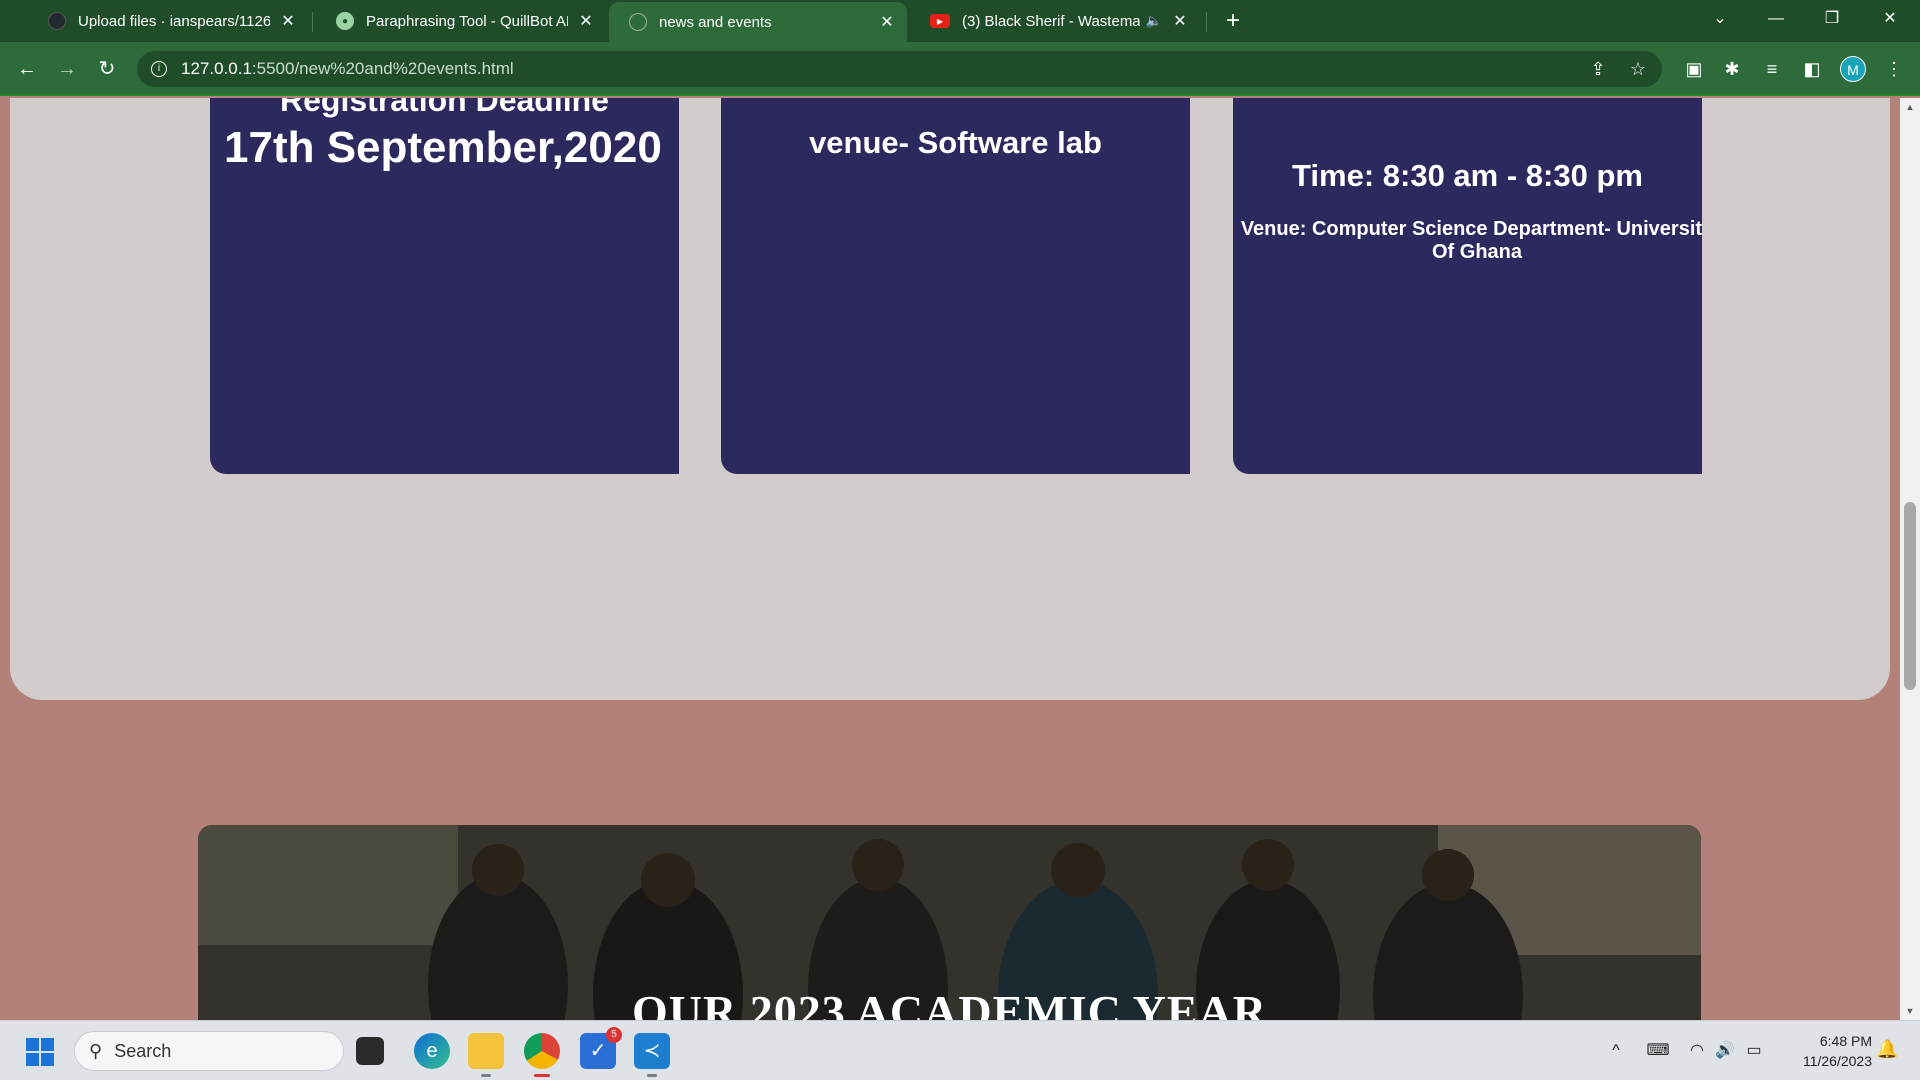 This screenshot has width=1920, height=1080. I want to click on deadline-date: 17th September,2020, so click(443, 147).